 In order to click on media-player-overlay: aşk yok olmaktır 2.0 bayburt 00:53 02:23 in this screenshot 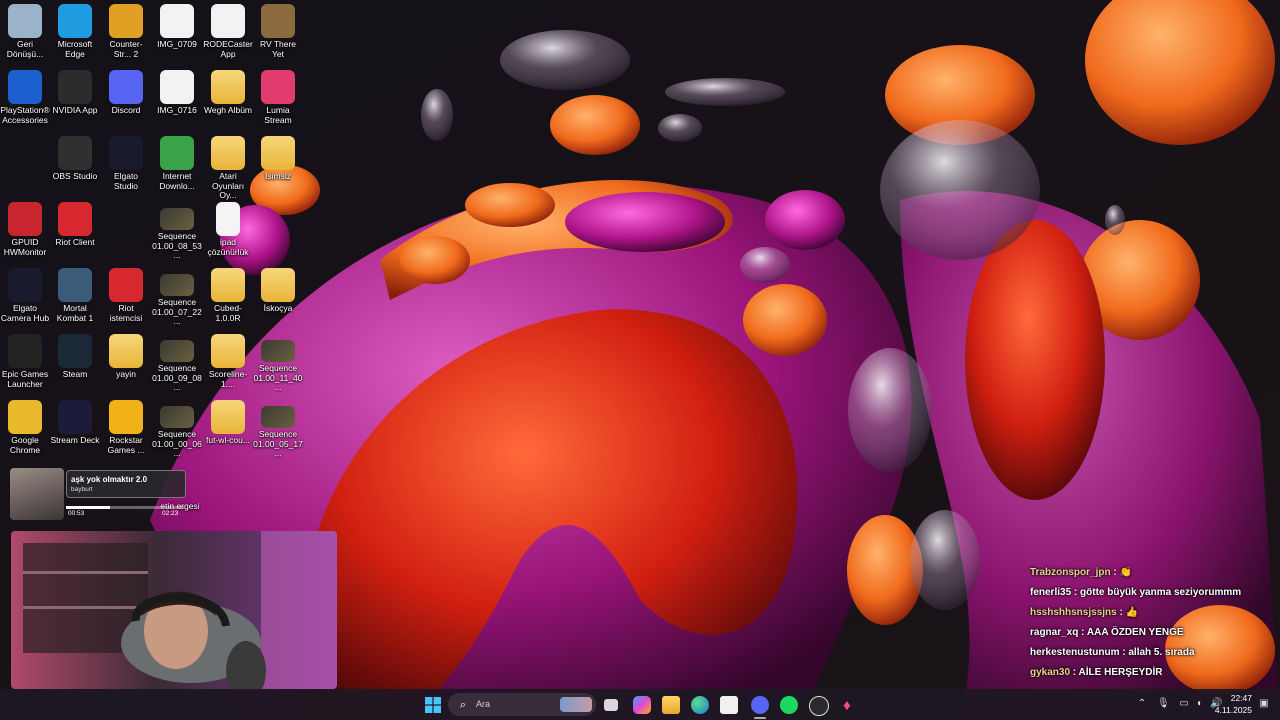, I will do `click(97, 494)`.